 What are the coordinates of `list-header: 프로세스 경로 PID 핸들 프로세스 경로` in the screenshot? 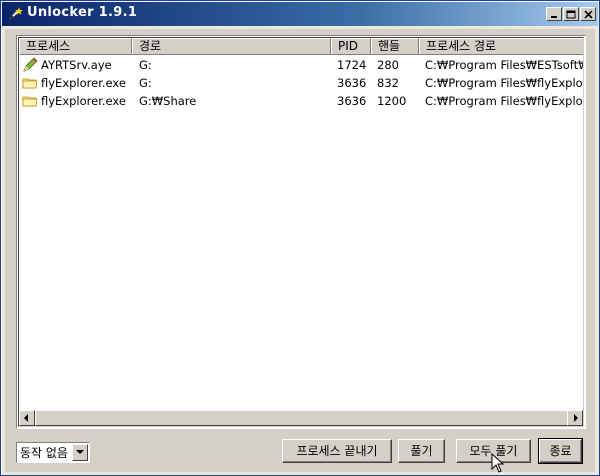 It's located at (301, 46).